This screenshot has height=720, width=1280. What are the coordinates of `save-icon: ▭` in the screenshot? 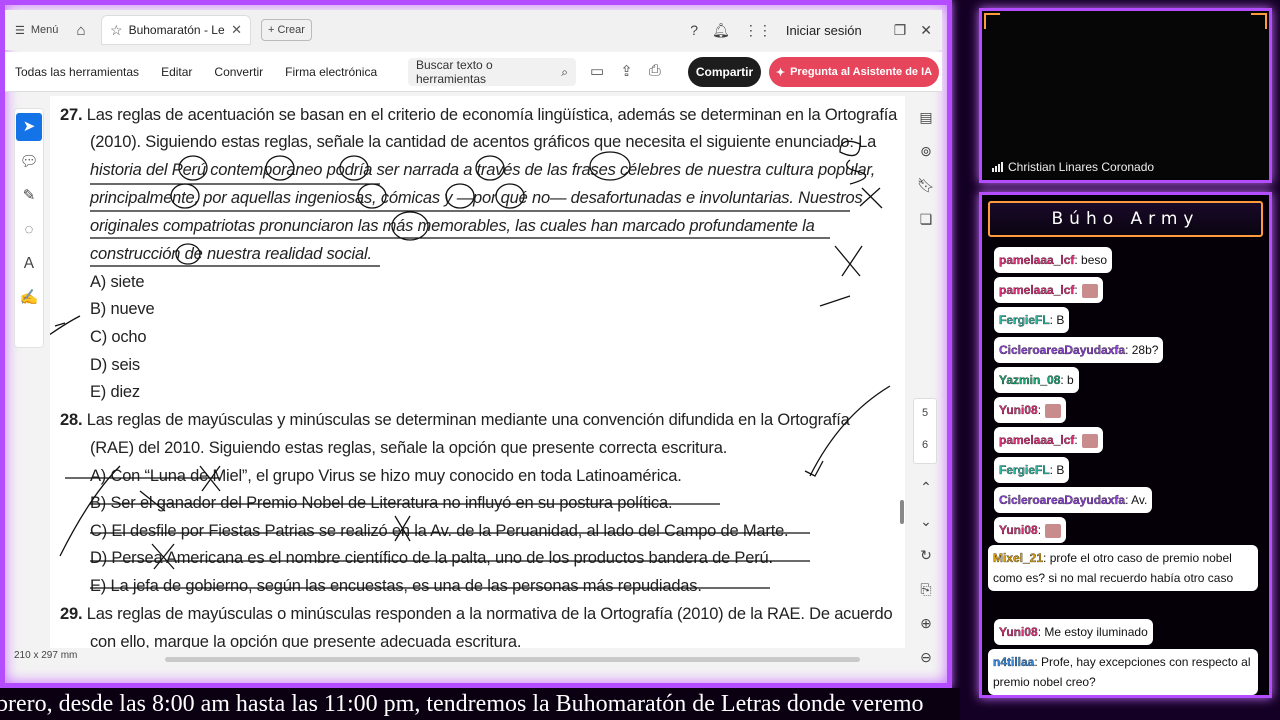 It's located at (597, 71).